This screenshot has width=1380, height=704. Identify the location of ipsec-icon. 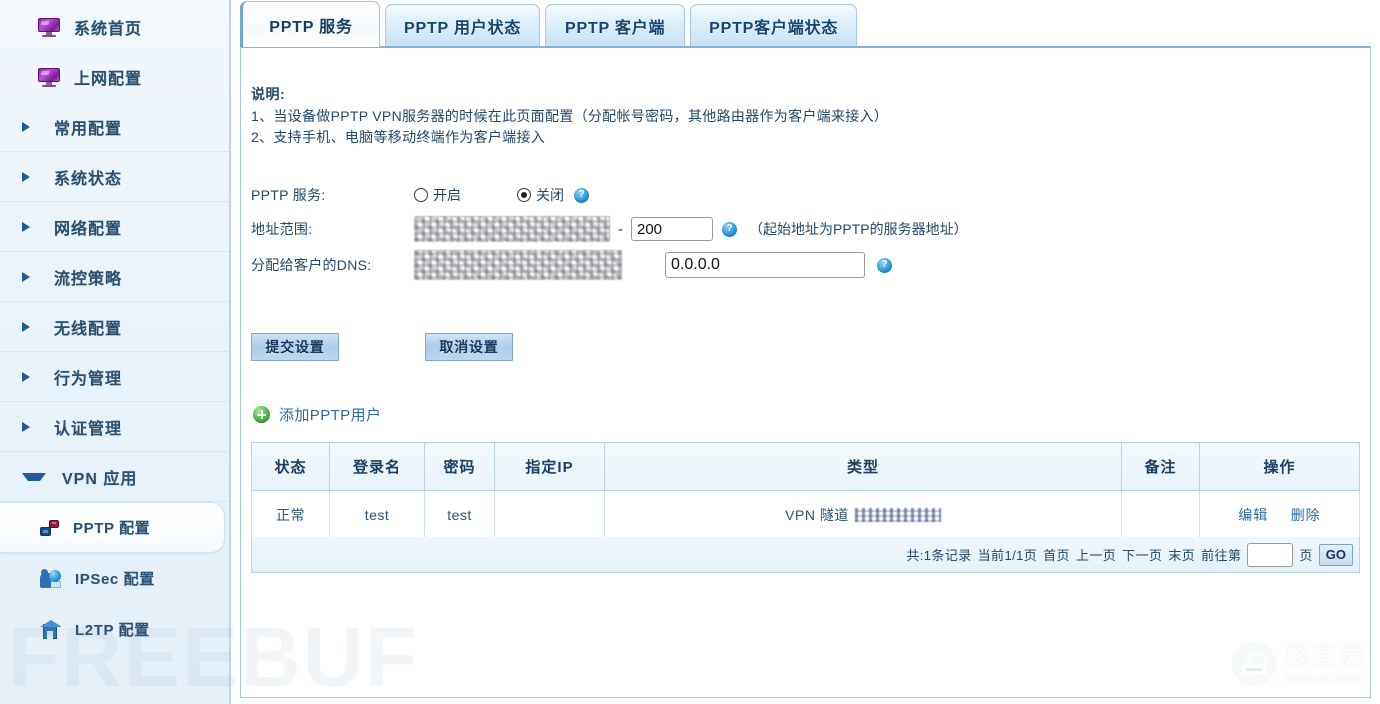
(51, 578).